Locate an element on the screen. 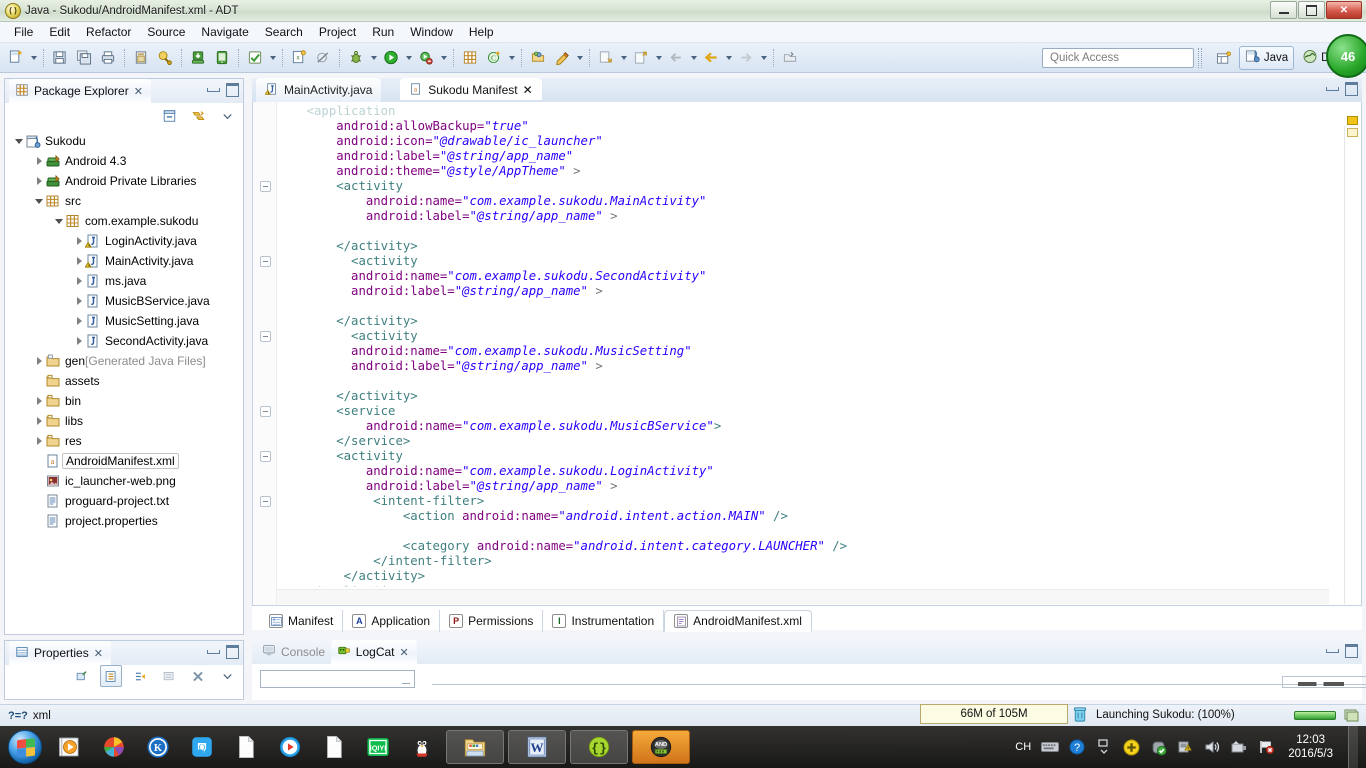 The image size is (1366, 768). tree-item-libs: libs is located at coordinates (124, 421).